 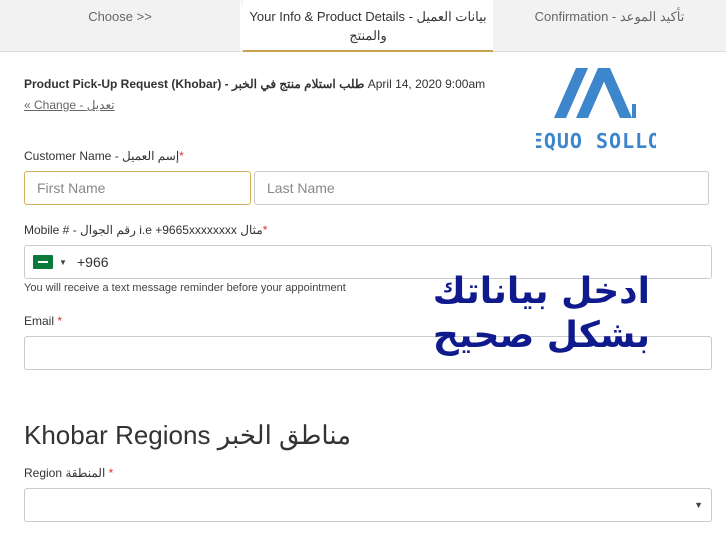 What do you see at coordinates (541, 291) in the screenshot?
I see `instruction-line-1: ادخل بياناتك` at bounding box center [541, 291].